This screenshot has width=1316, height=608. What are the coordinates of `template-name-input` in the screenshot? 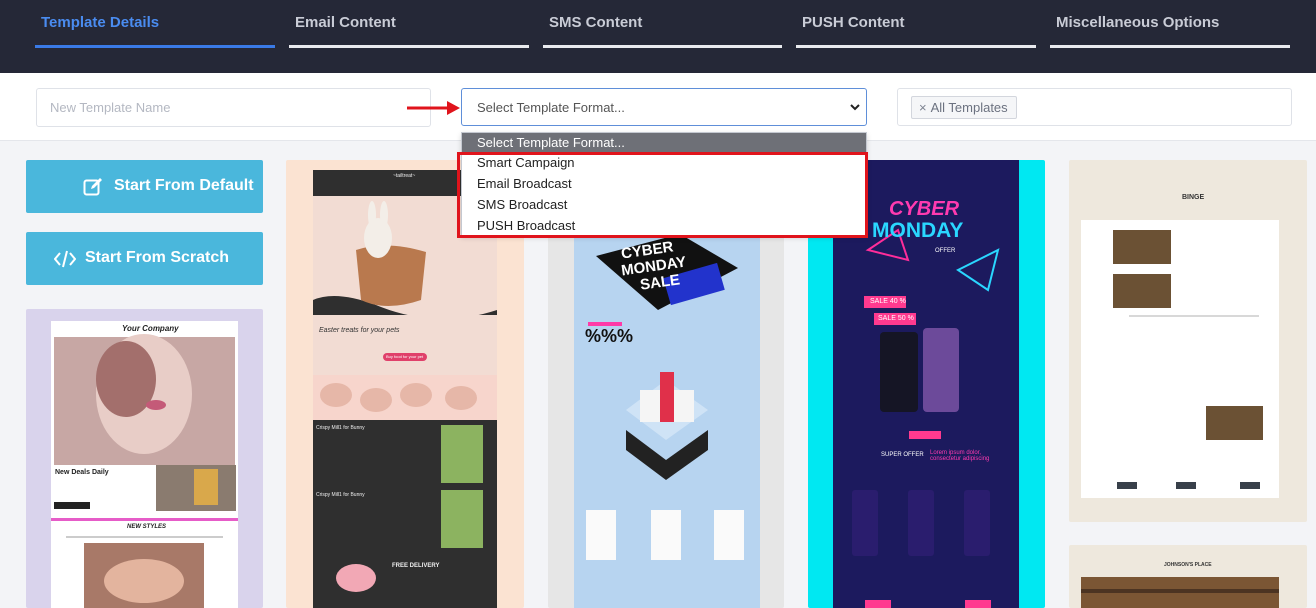 It's located at (233, 107).